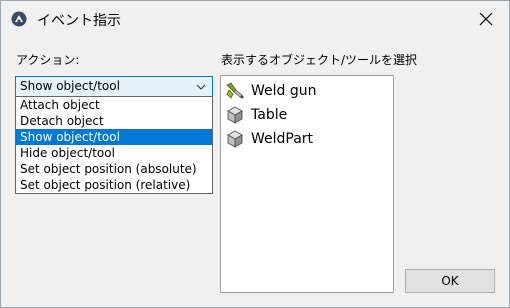 This screenshot has height=308, width=510. I want to click on list-item-label: Weld gun, so click(284, 91).